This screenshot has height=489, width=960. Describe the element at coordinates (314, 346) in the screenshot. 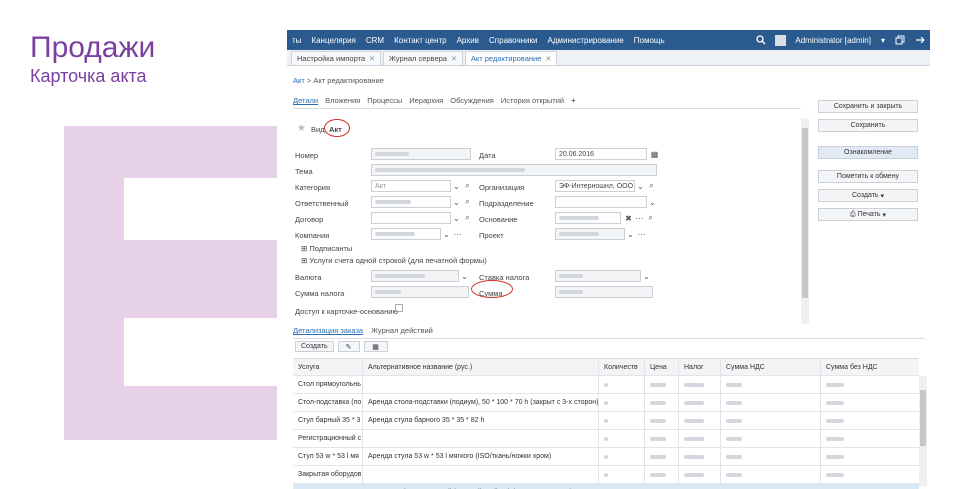

I see `table-create-button: Создать` at that location.